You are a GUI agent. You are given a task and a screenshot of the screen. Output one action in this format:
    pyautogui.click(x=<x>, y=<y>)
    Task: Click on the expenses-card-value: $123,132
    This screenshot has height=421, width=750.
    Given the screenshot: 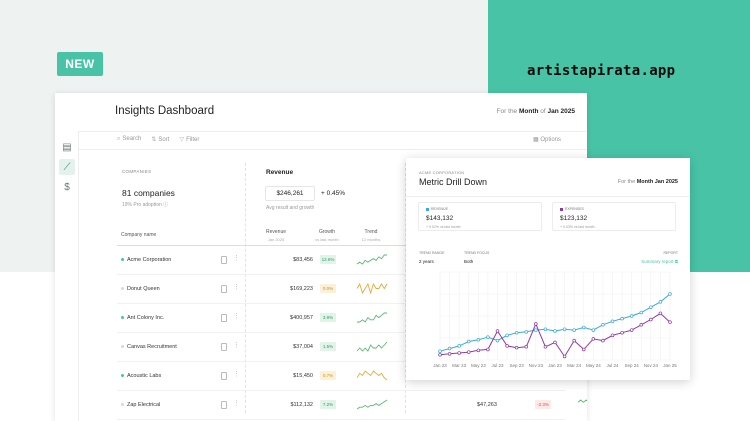 What is the action you would take?
    pyautogui.click(x=574, y=218)
    